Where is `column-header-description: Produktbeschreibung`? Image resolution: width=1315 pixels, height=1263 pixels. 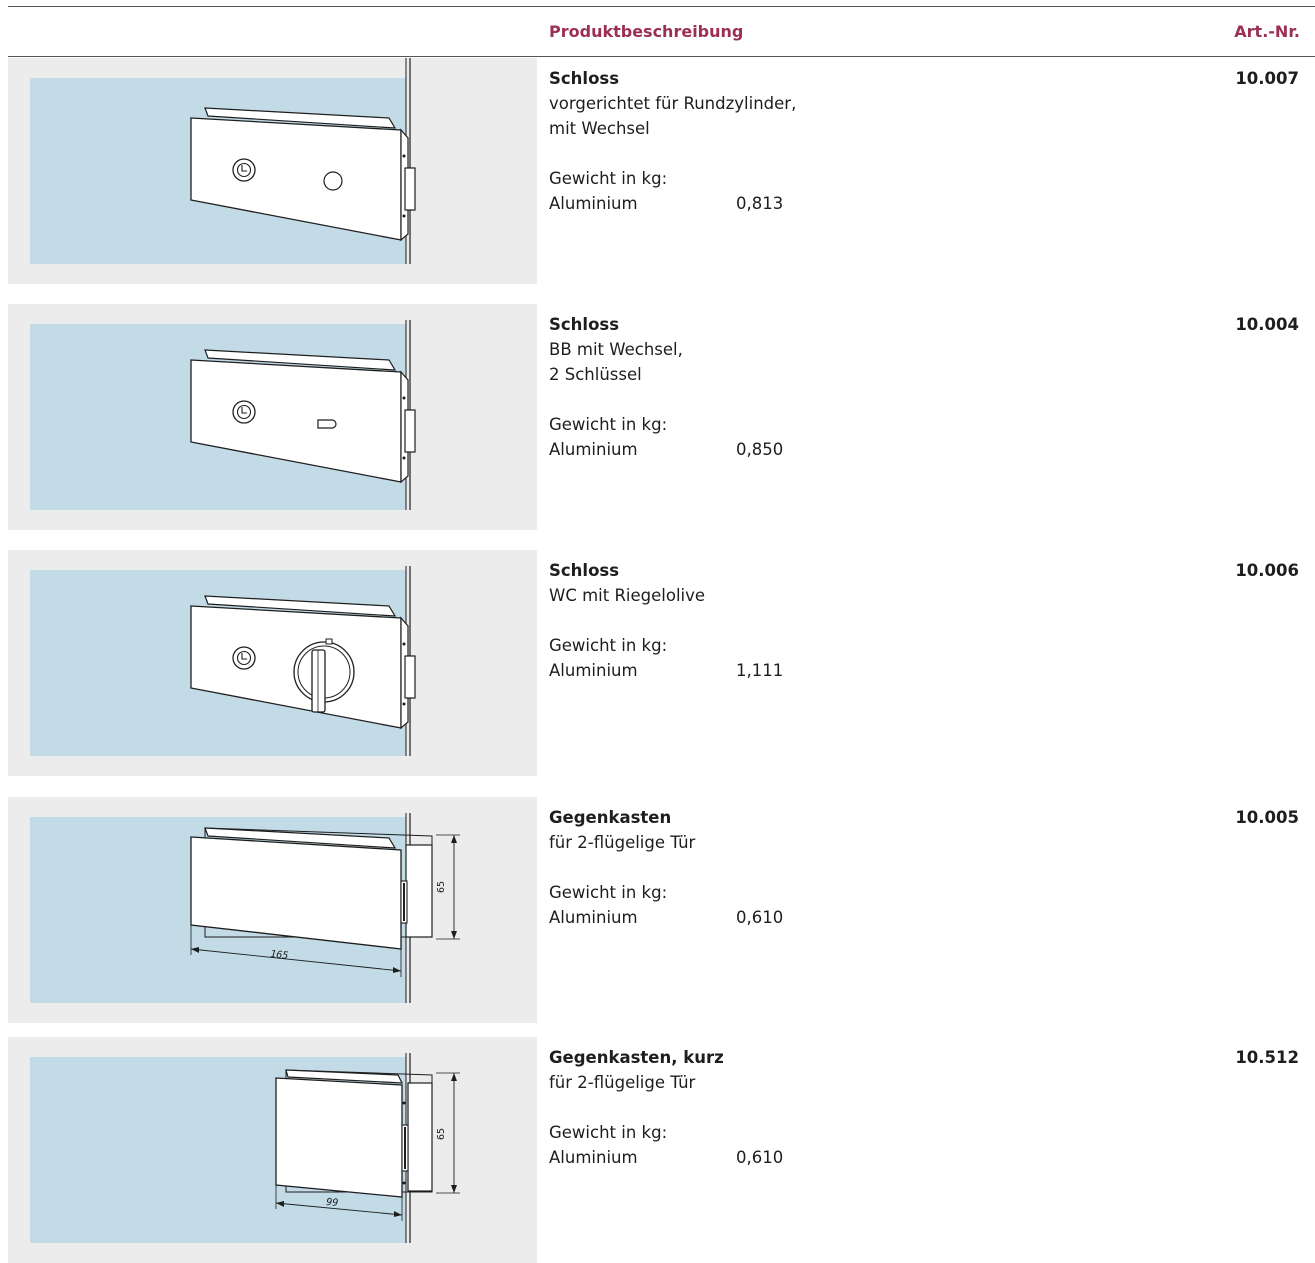
column-header-description: Produktbeschreibung is located at coordinates (646, 31).